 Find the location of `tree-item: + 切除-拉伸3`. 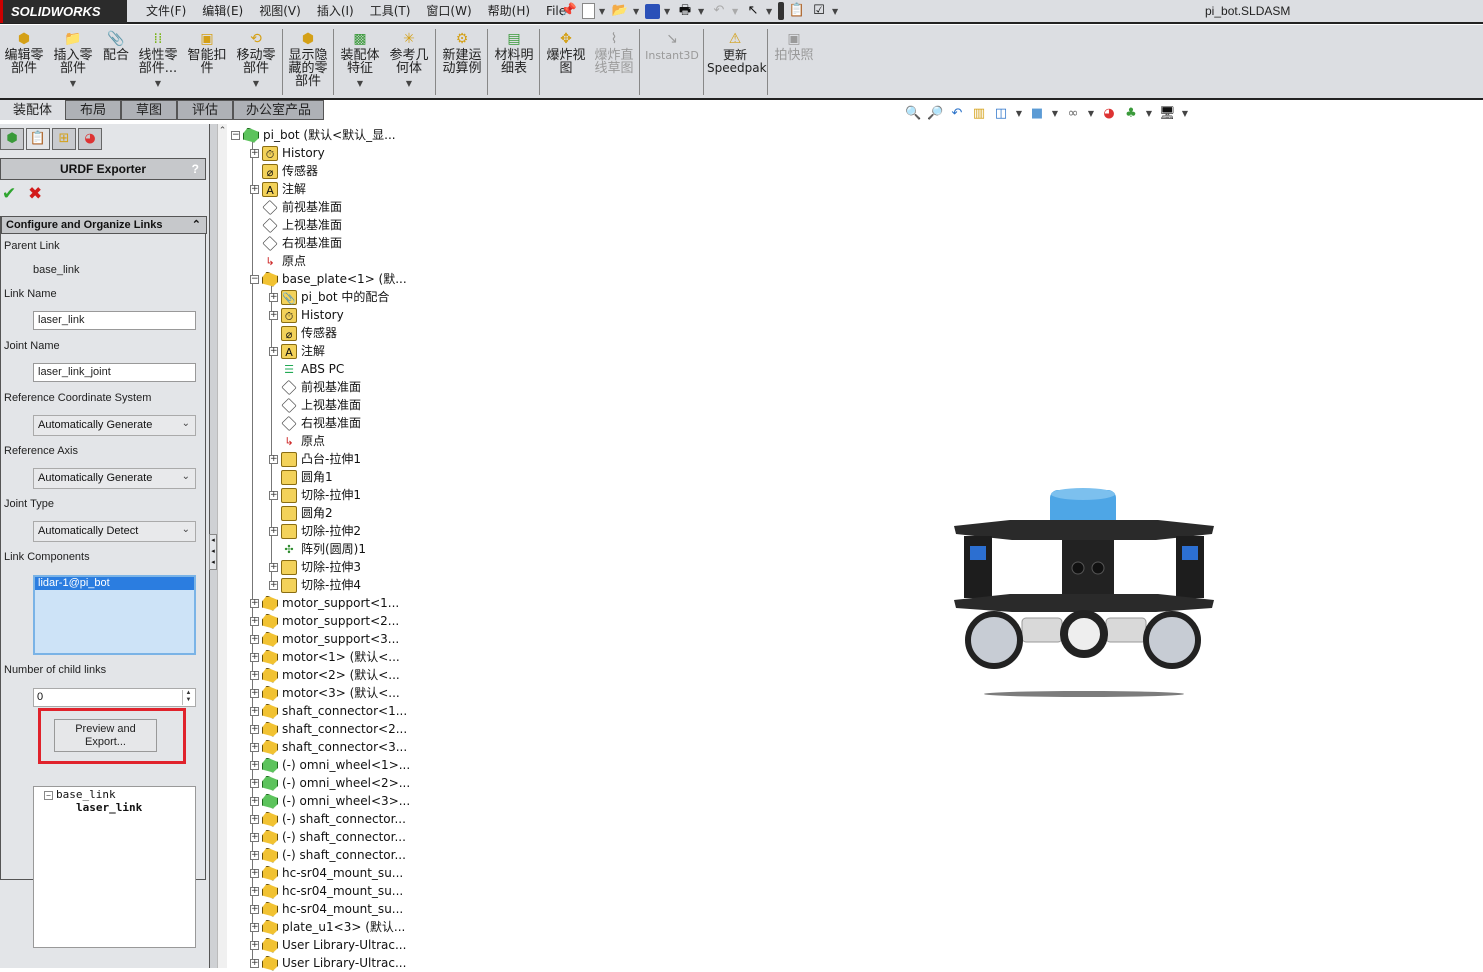

tree-item: + 切除-拉伸3 is located at coordinates (315, 567).